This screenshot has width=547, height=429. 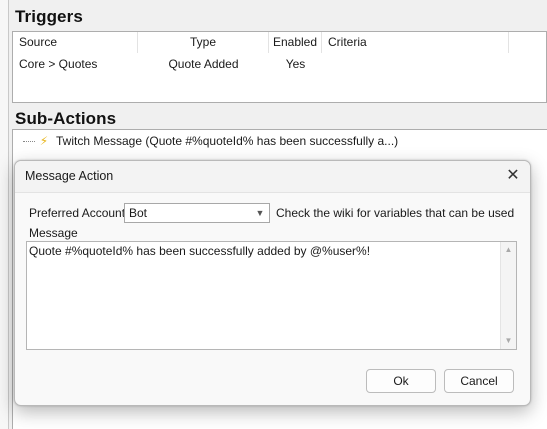 What do you see at coordinates (58, 64) in the screenshot?
I see `cell-source: Core > Quotes` at bounding box center [58, 64].